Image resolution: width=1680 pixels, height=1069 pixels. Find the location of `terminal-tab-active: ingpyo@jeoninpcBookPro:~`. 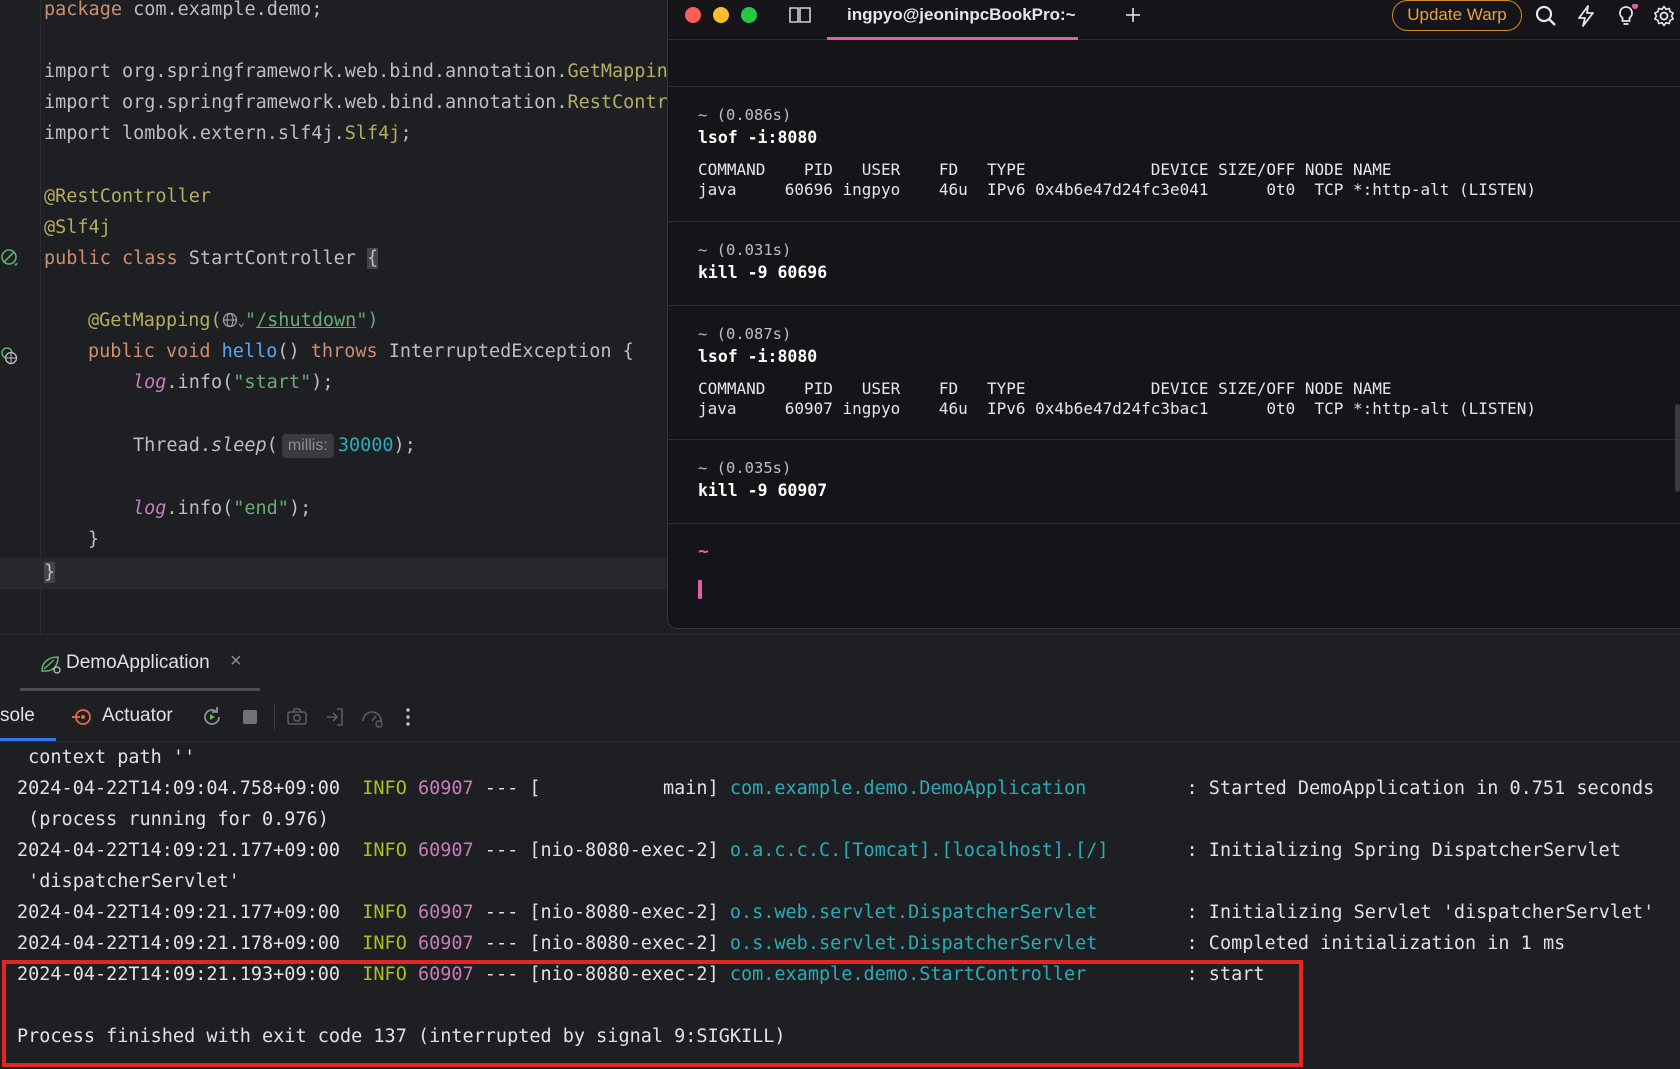

terminal-tab-active: ingpyo@jeoninpcBookPro:~ is located at coordinates (952, 20).